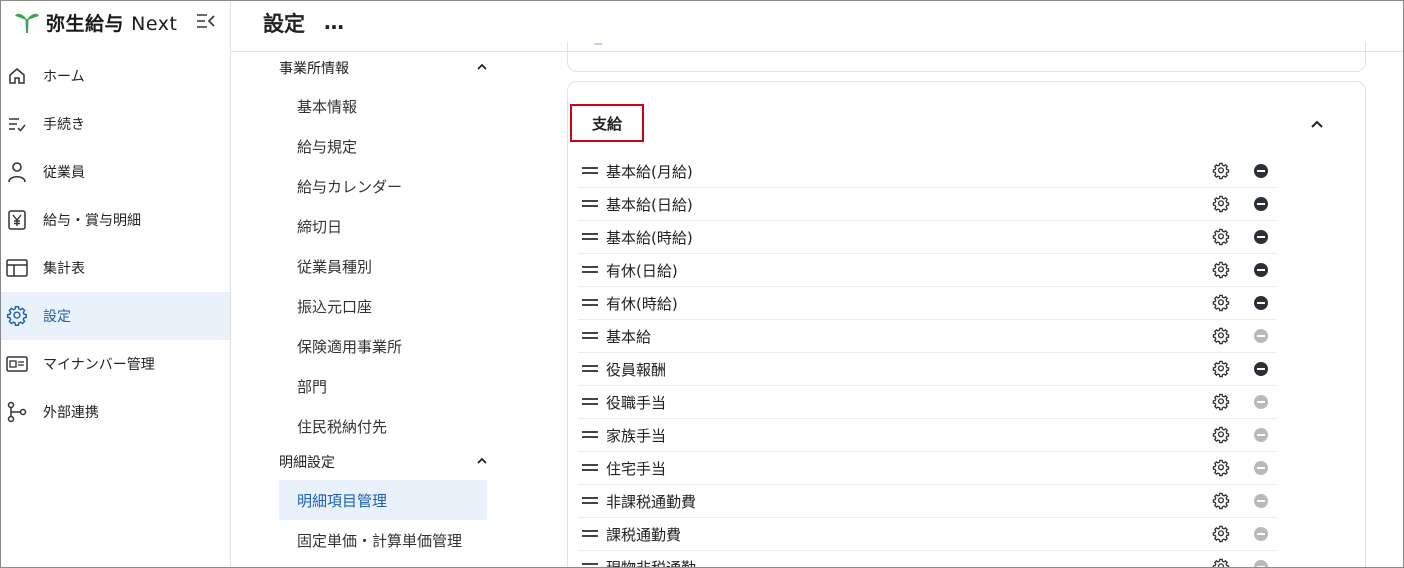  Describe the element at coordinates (115, 268) in the screenshot. I see `sidebar-item-5: 集計表` at that location.